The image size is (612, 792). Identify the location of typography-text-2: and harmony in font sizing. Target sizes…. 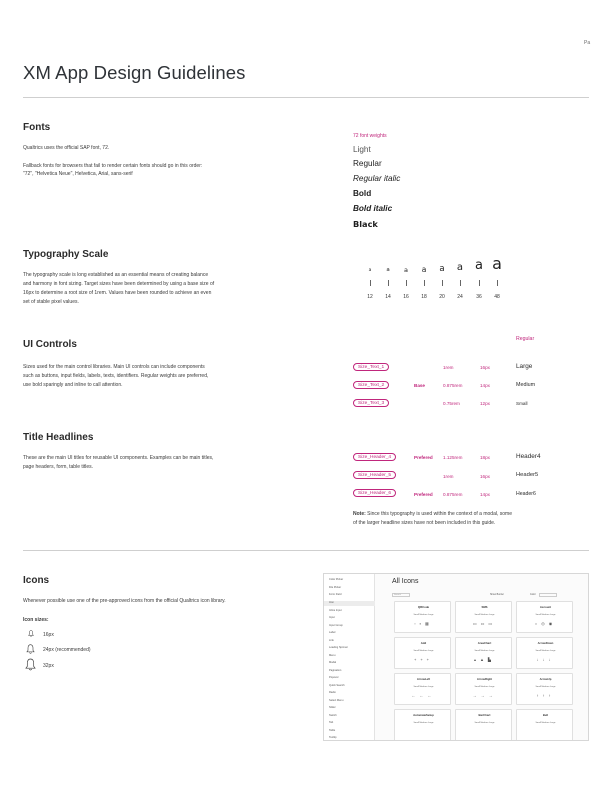
(119, 284).